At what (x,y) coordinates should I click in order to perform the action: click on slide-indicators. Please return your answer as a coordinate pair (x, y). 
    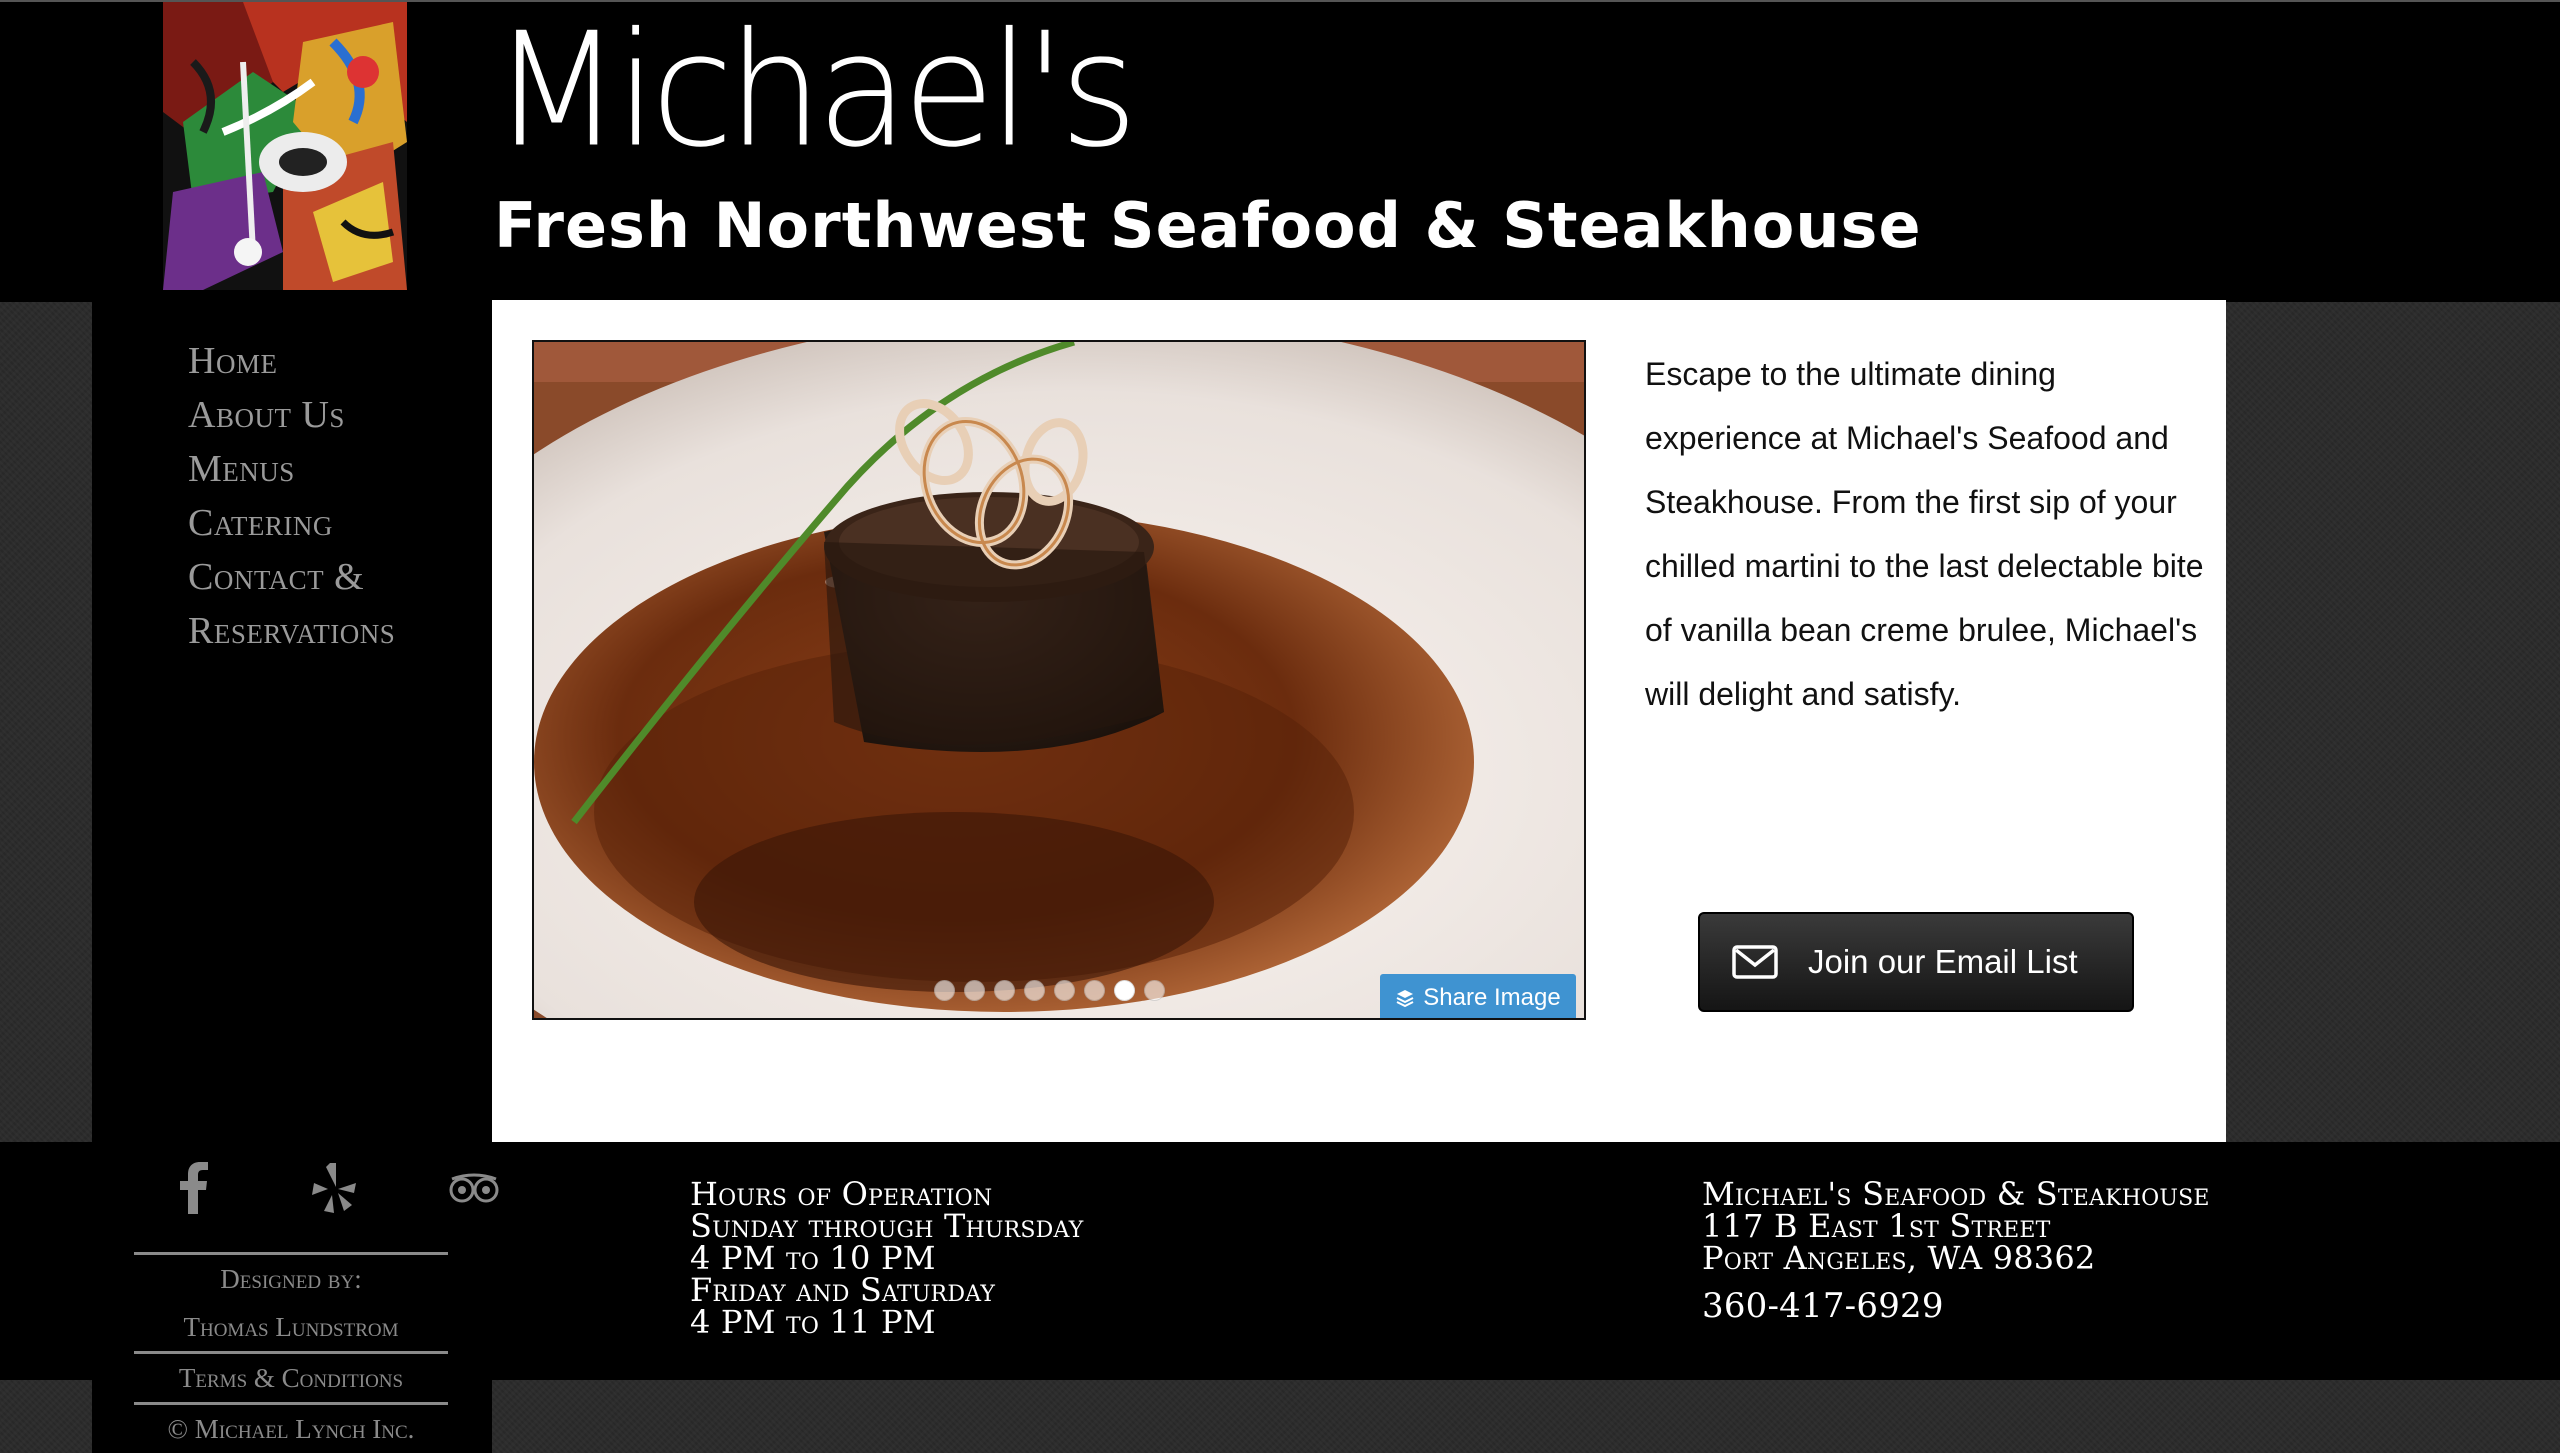
    Looking at the image, I should click on (1049, 990).